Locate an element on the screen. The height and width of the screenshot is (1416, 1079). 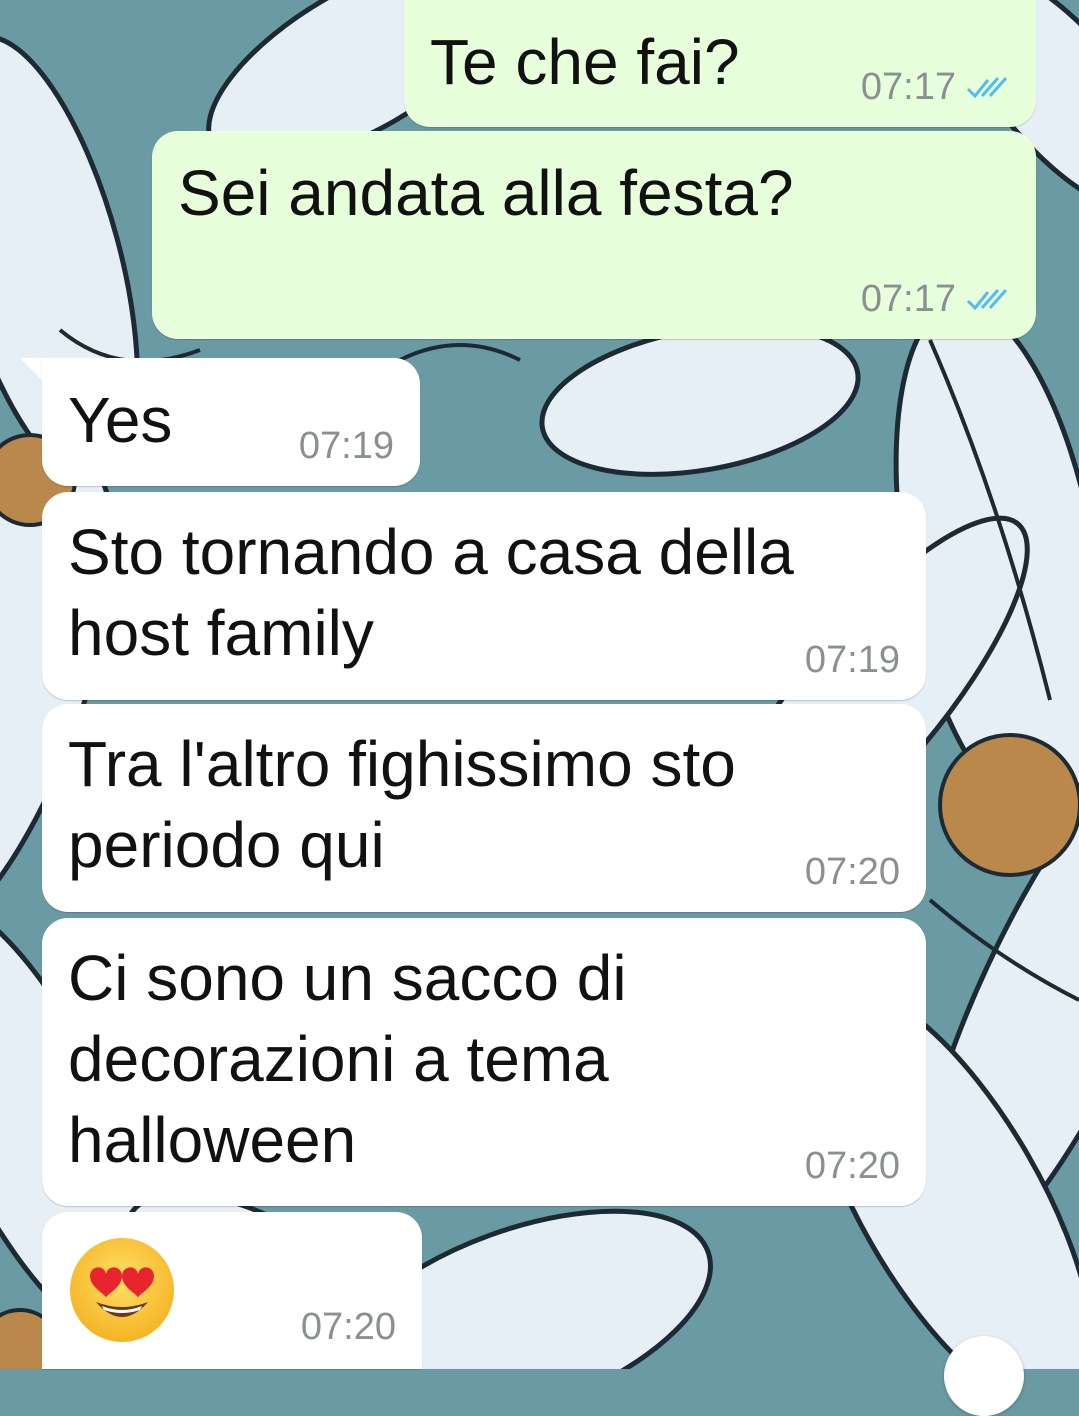
incoming-message: Yes 07:19 is located at coordinates (231, 422).